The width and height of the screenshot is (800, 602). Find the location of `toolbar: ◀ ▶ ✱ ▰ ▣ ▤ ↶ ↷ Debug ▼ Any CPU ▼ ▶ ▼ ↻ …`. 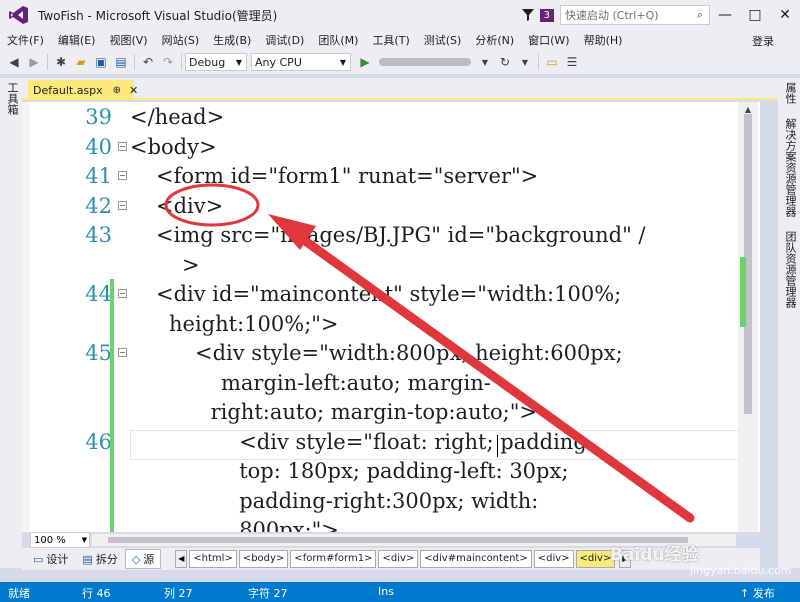

toolbar: ◀ ▶ ✱ ▰ ▣ ▤ ↶ ↷ Debug ▼ Any CPU ▼ ▶ ▼ ↻ … is located at coordinates (400, 62).